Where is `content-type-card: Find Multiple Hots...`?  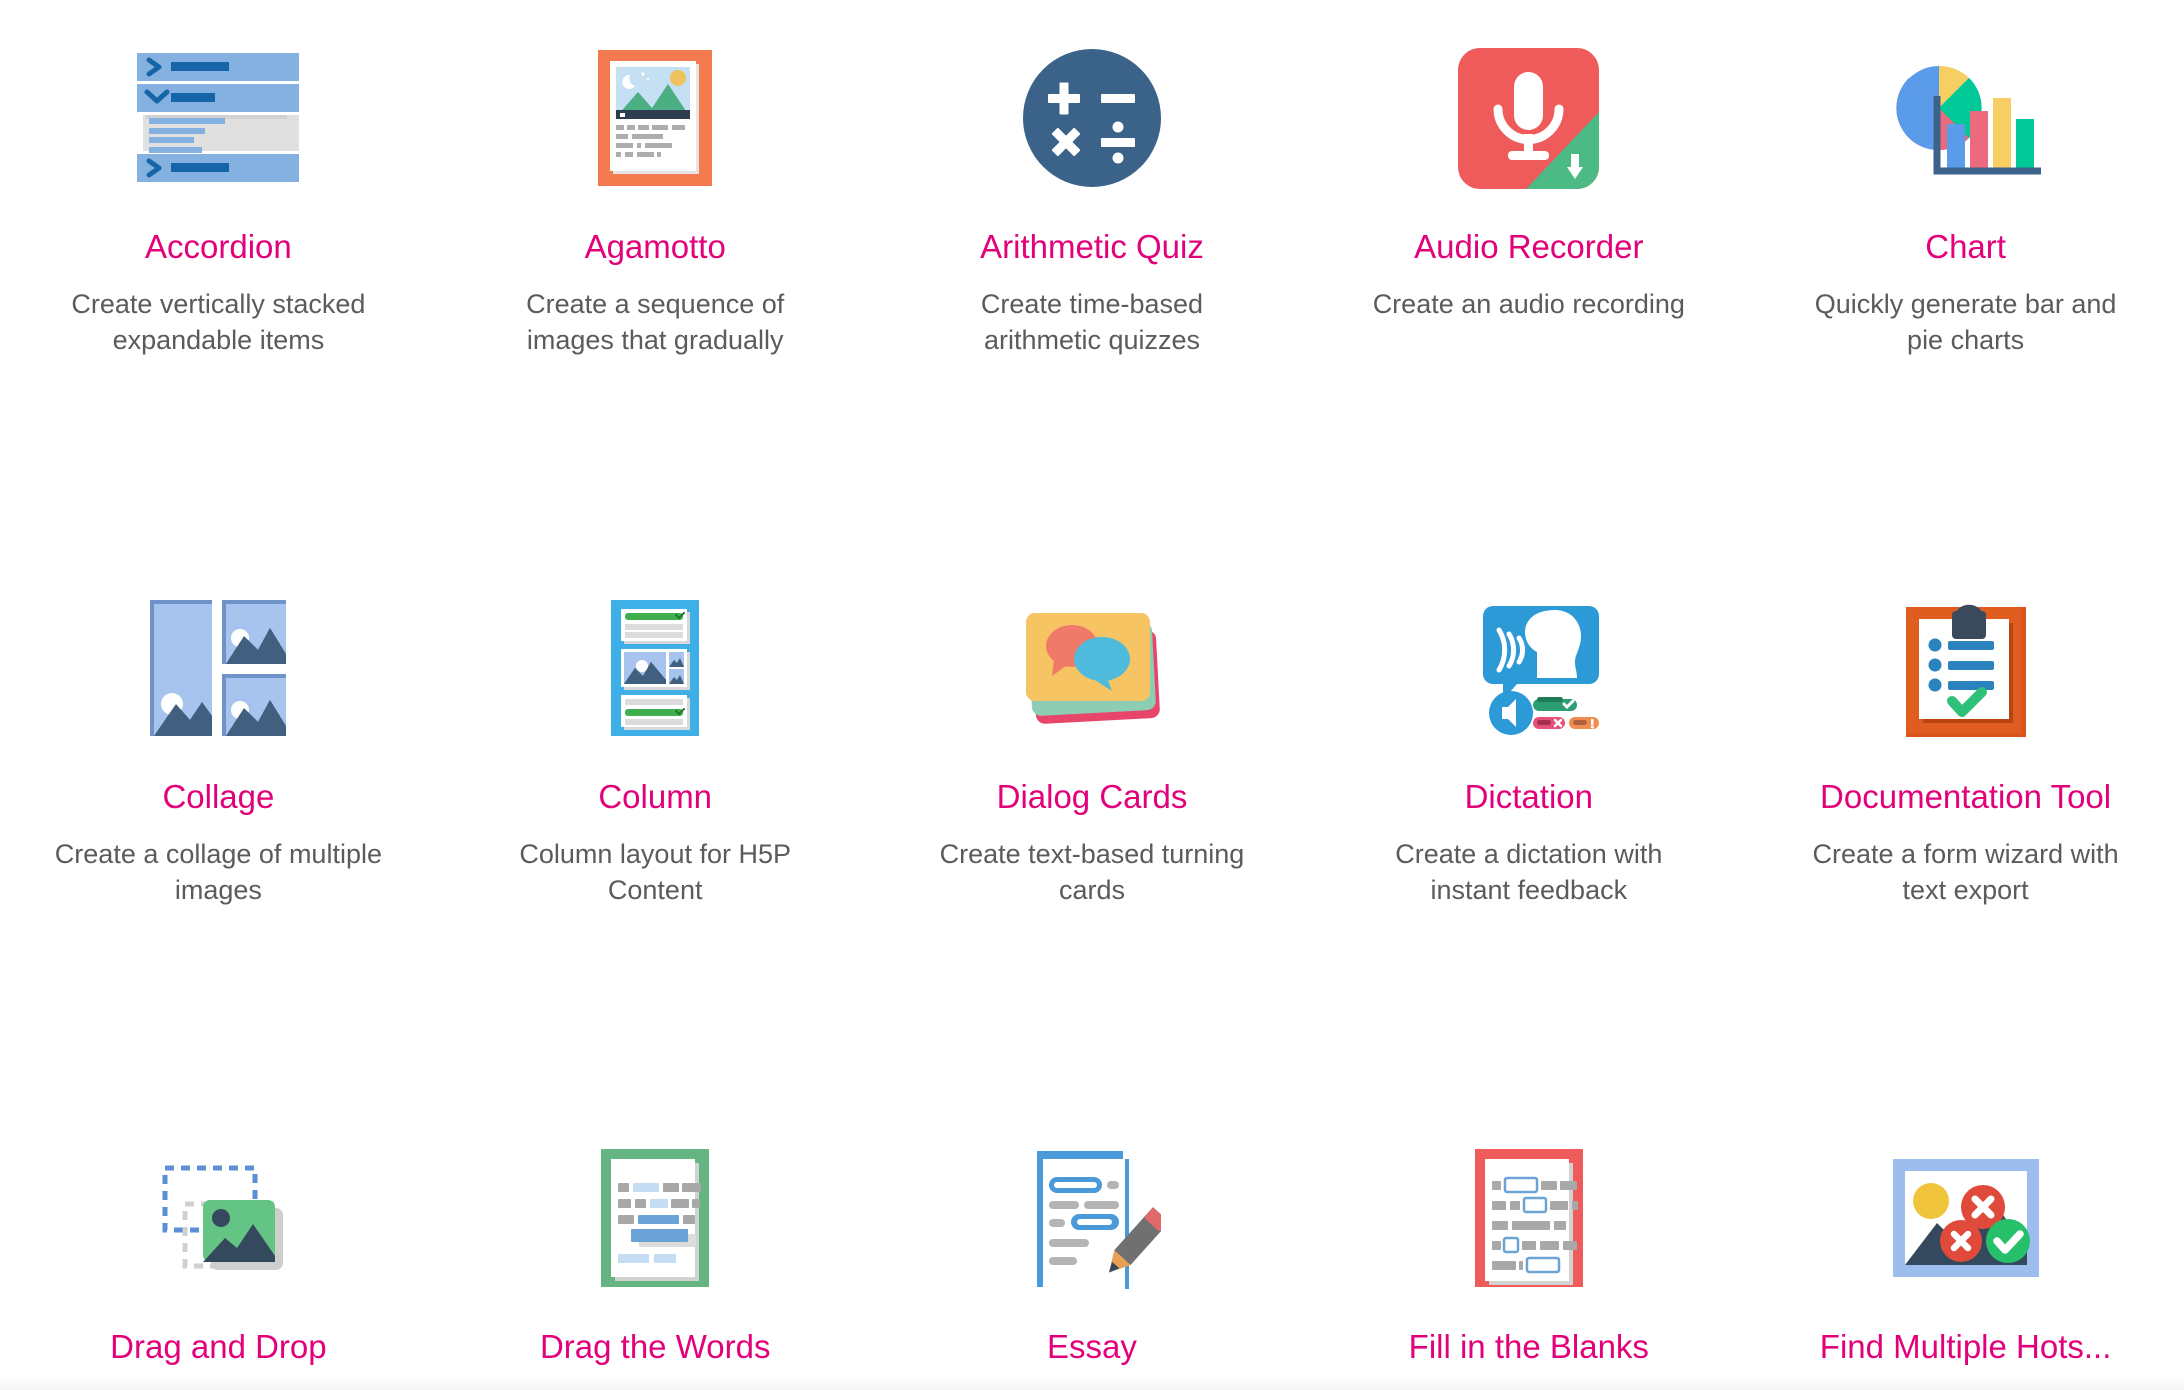 content-type-card: Find Multiple Hots... is located at coordinates (1965, 1254).